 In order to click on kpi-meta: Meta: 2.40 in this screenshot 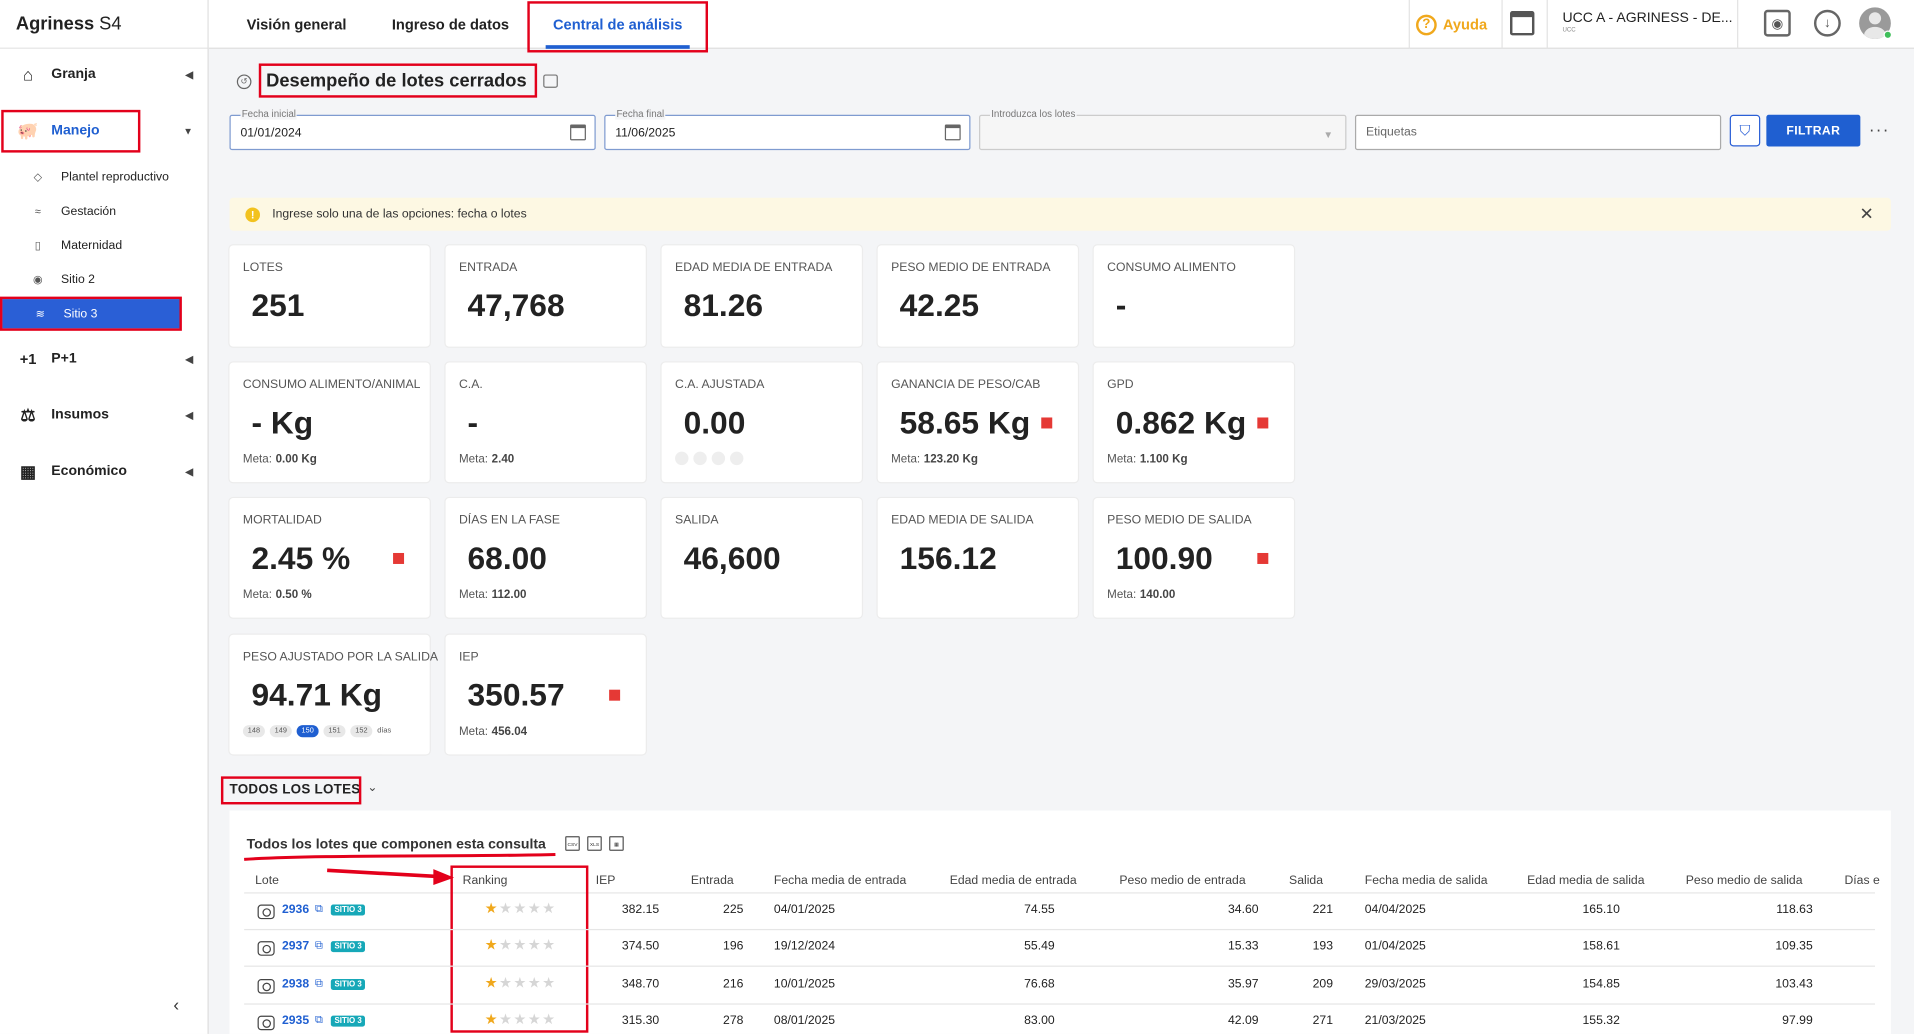, I will do `click(486, 459)`.